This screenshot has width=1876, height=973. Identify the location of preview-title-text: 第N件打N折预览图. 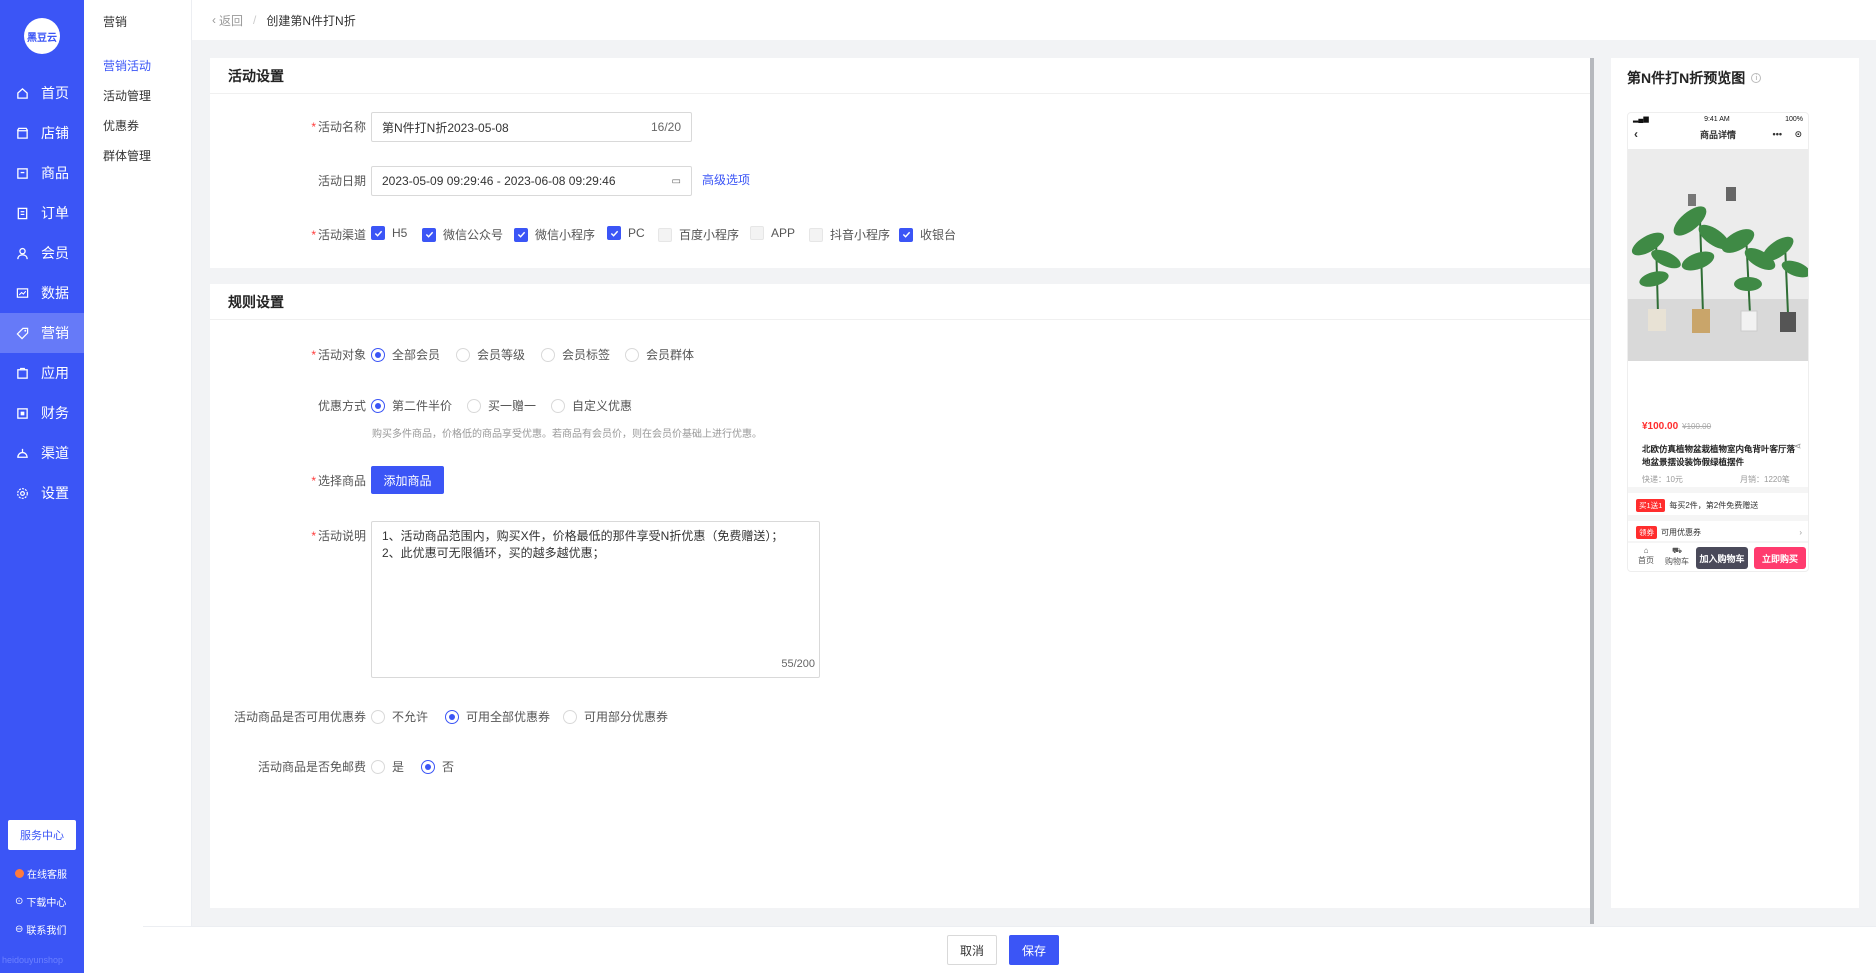
(1686, 78).